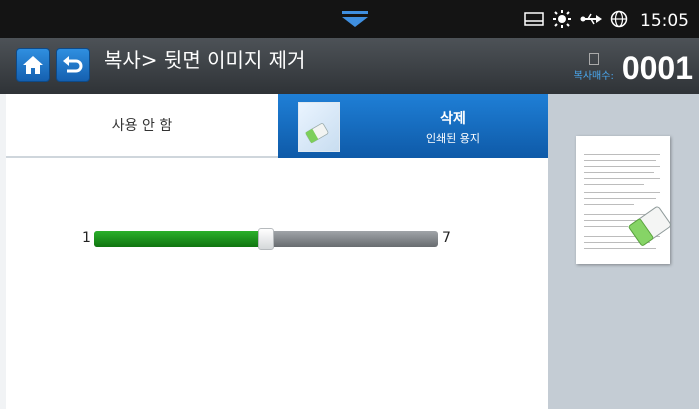 This screenshot has width=699, height=409. Describe the element at coordinates (355, 21) in the screenshot. I see `pull-down-icon` at that location.